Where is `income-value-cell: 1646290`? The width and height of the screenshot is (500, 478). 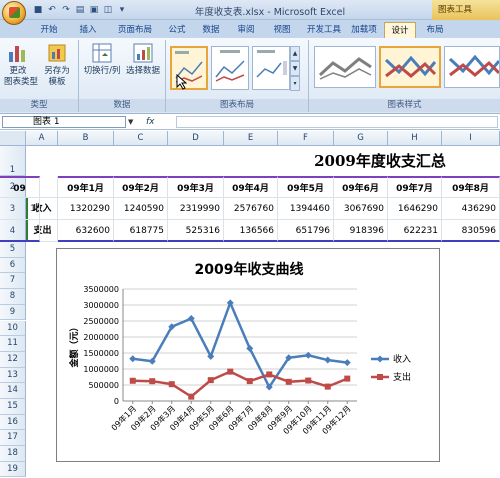 income-value-cell: 1646290 is located at coordinates (415, 209).